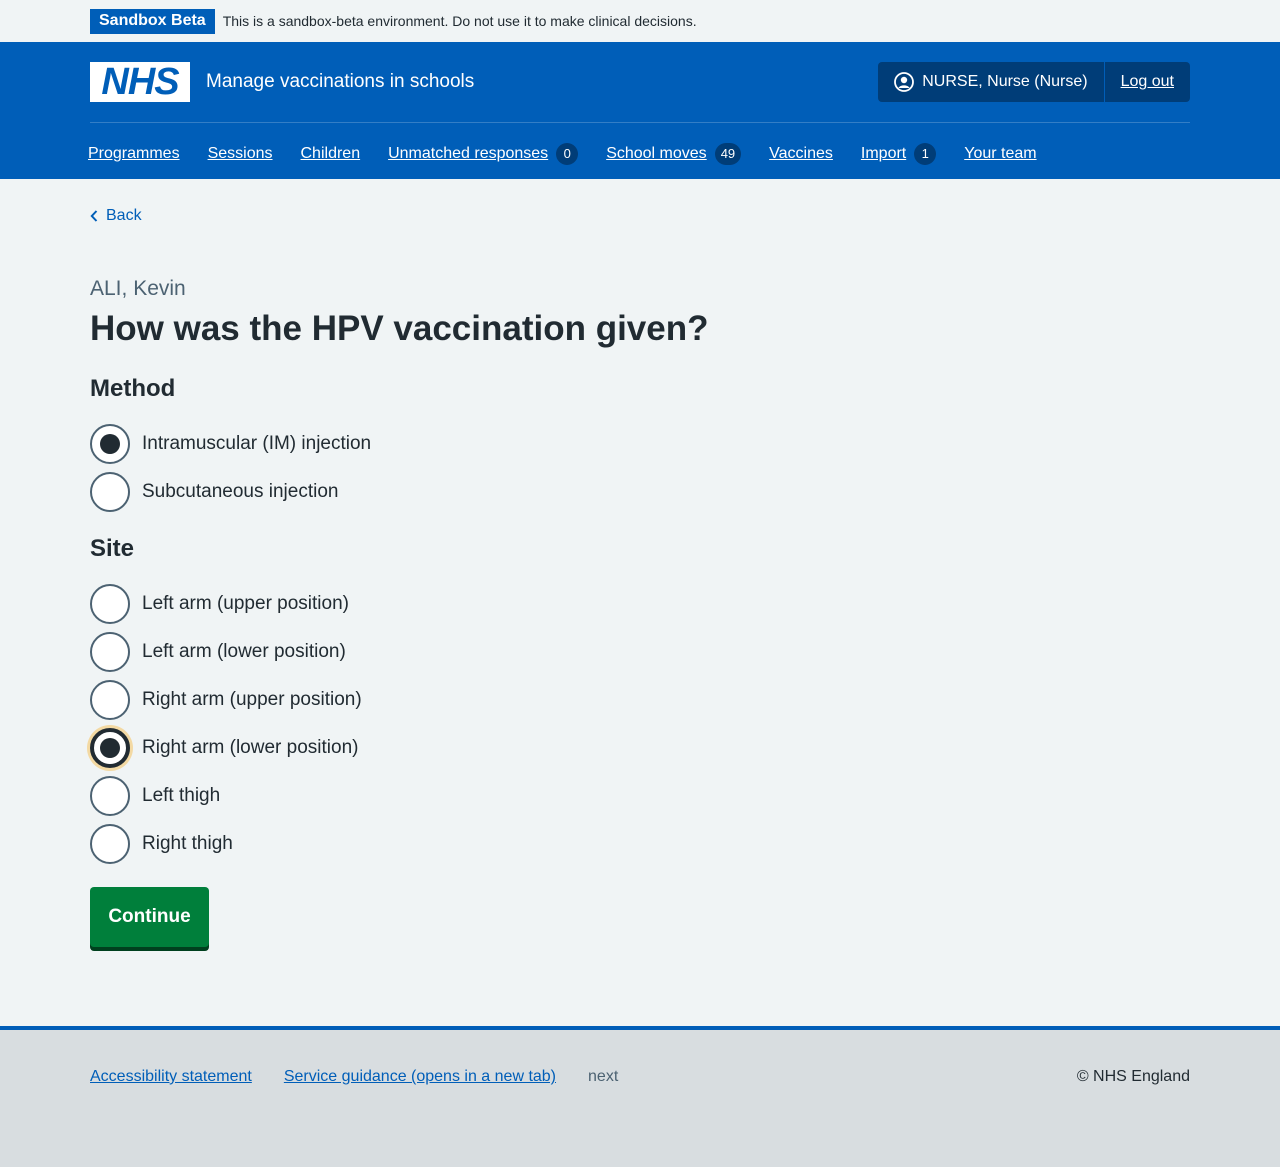 This screenshot has height=1167, width=1280. Describe the element at coordinates (257, 443) in the screenshot. I see `radio-label: Intramuscular (IM) injection` at that location.